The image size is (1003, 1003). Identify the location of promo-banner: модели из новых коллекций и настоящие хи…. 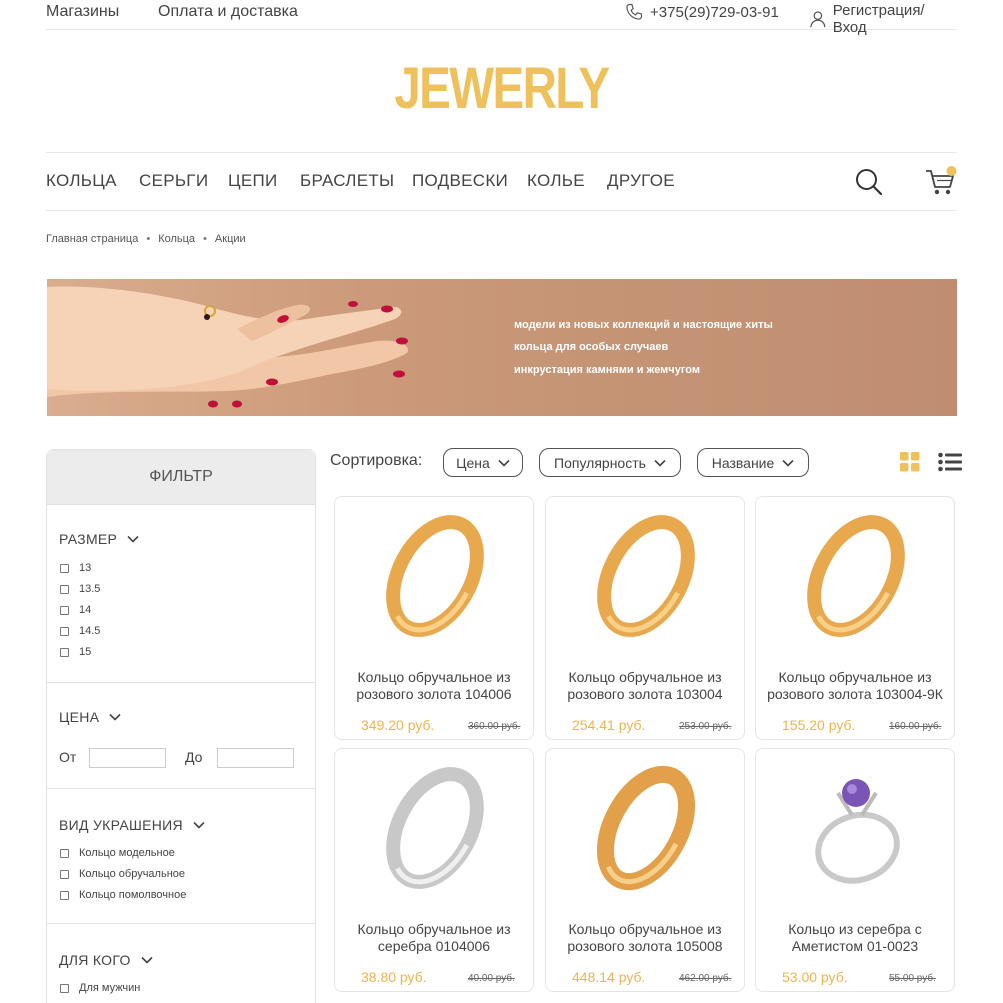
(502, 347).